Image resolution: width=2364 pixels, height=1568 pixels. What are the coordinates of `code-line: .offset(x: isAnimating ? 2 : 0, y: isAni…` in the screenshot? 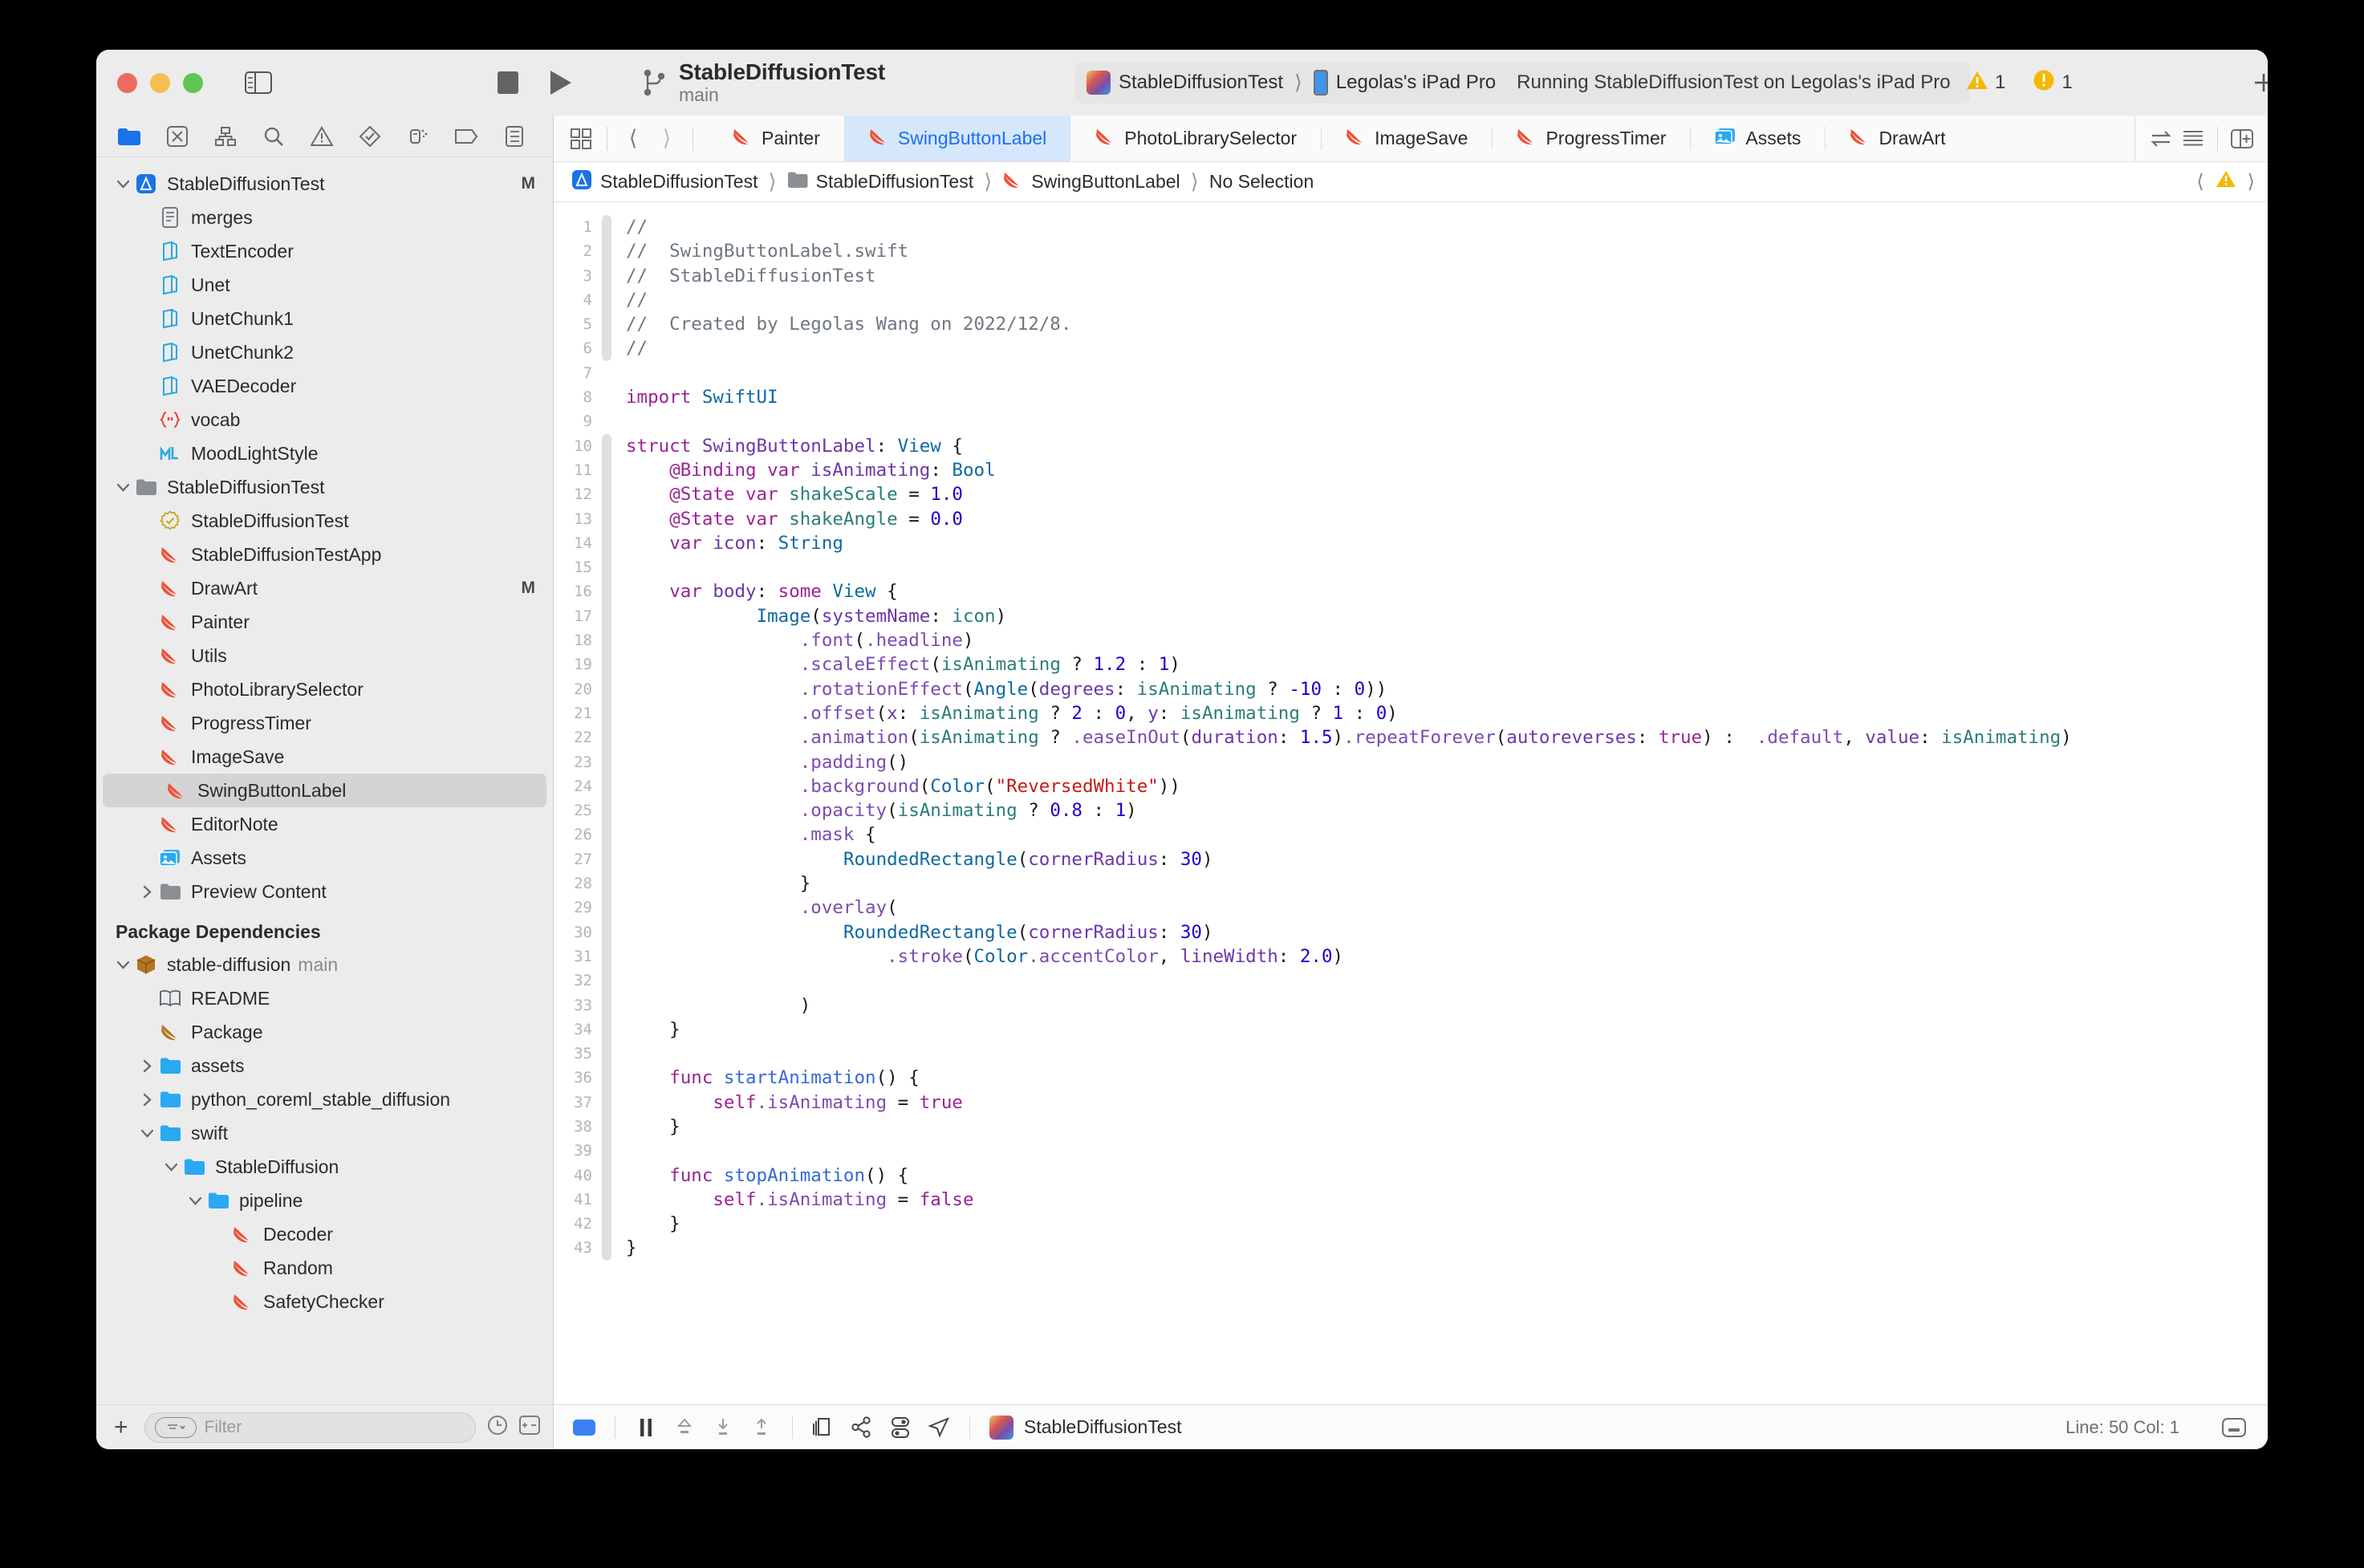 It's located at (1447, 713).